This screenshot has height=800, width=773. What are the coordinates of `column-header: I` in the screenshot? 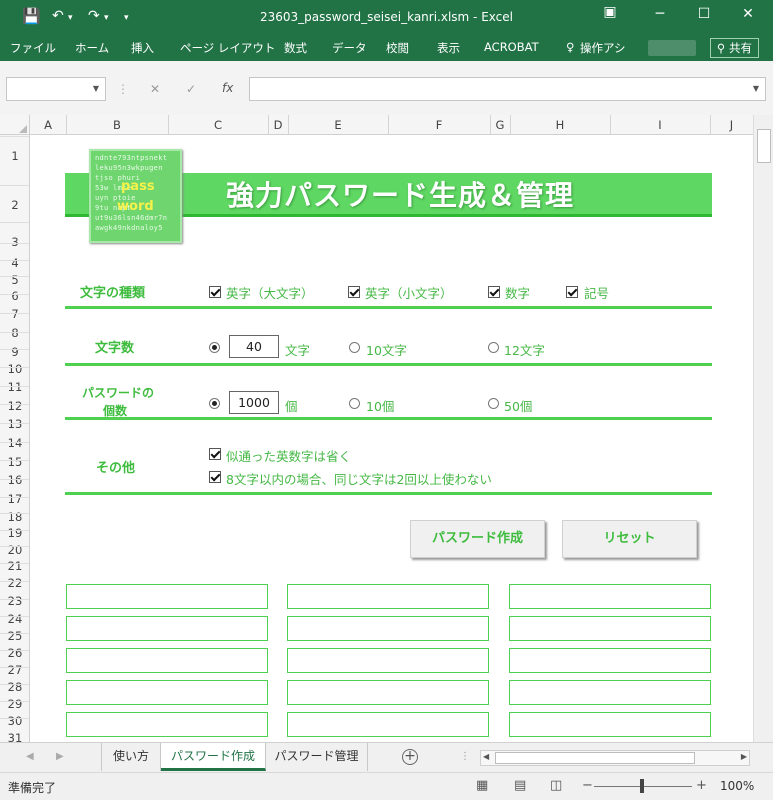 It's located at (660, 125).